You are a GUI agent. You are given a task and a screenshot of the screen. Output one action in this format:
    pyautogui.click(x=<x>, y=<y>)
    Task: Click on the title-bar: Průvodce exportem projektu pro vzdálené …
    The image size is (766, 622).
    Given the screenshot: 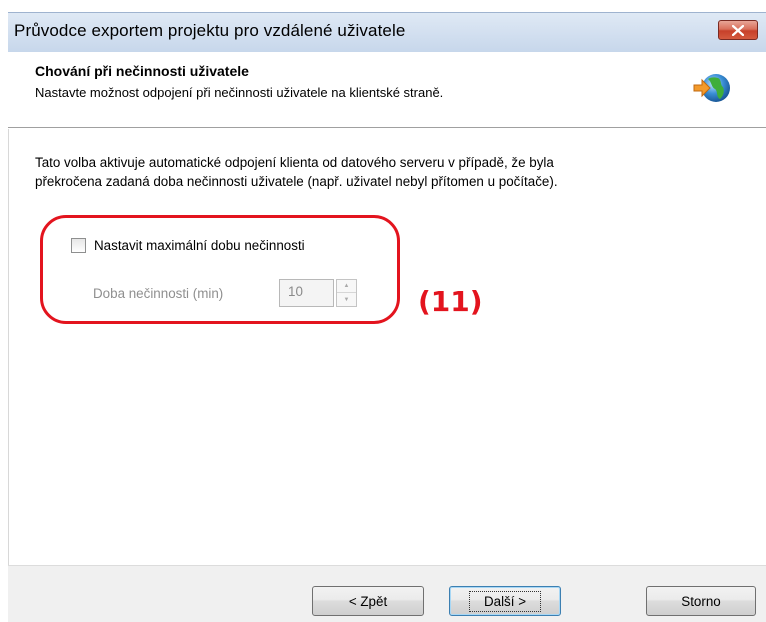 What is the action you would take?
    pyautogui.click(x=387, y=32)
    